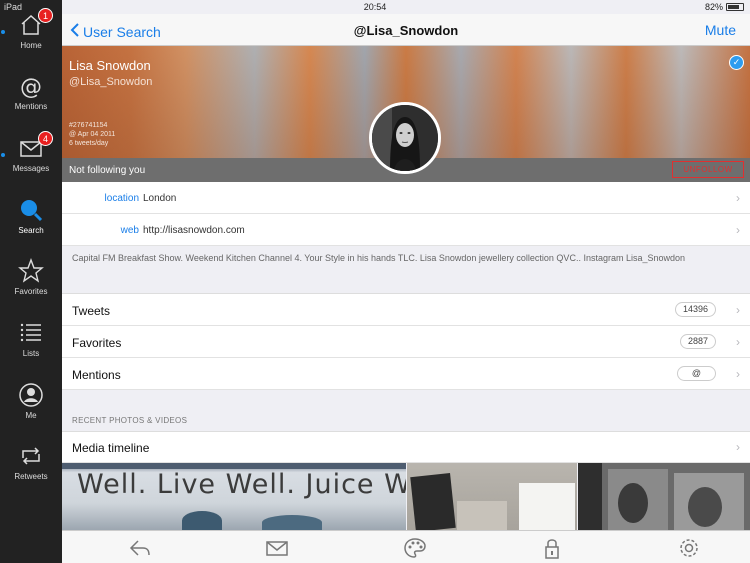 This screenshot has height=563, width=750. I want to click on sidebar-item-search: Search, so click(31, 225).